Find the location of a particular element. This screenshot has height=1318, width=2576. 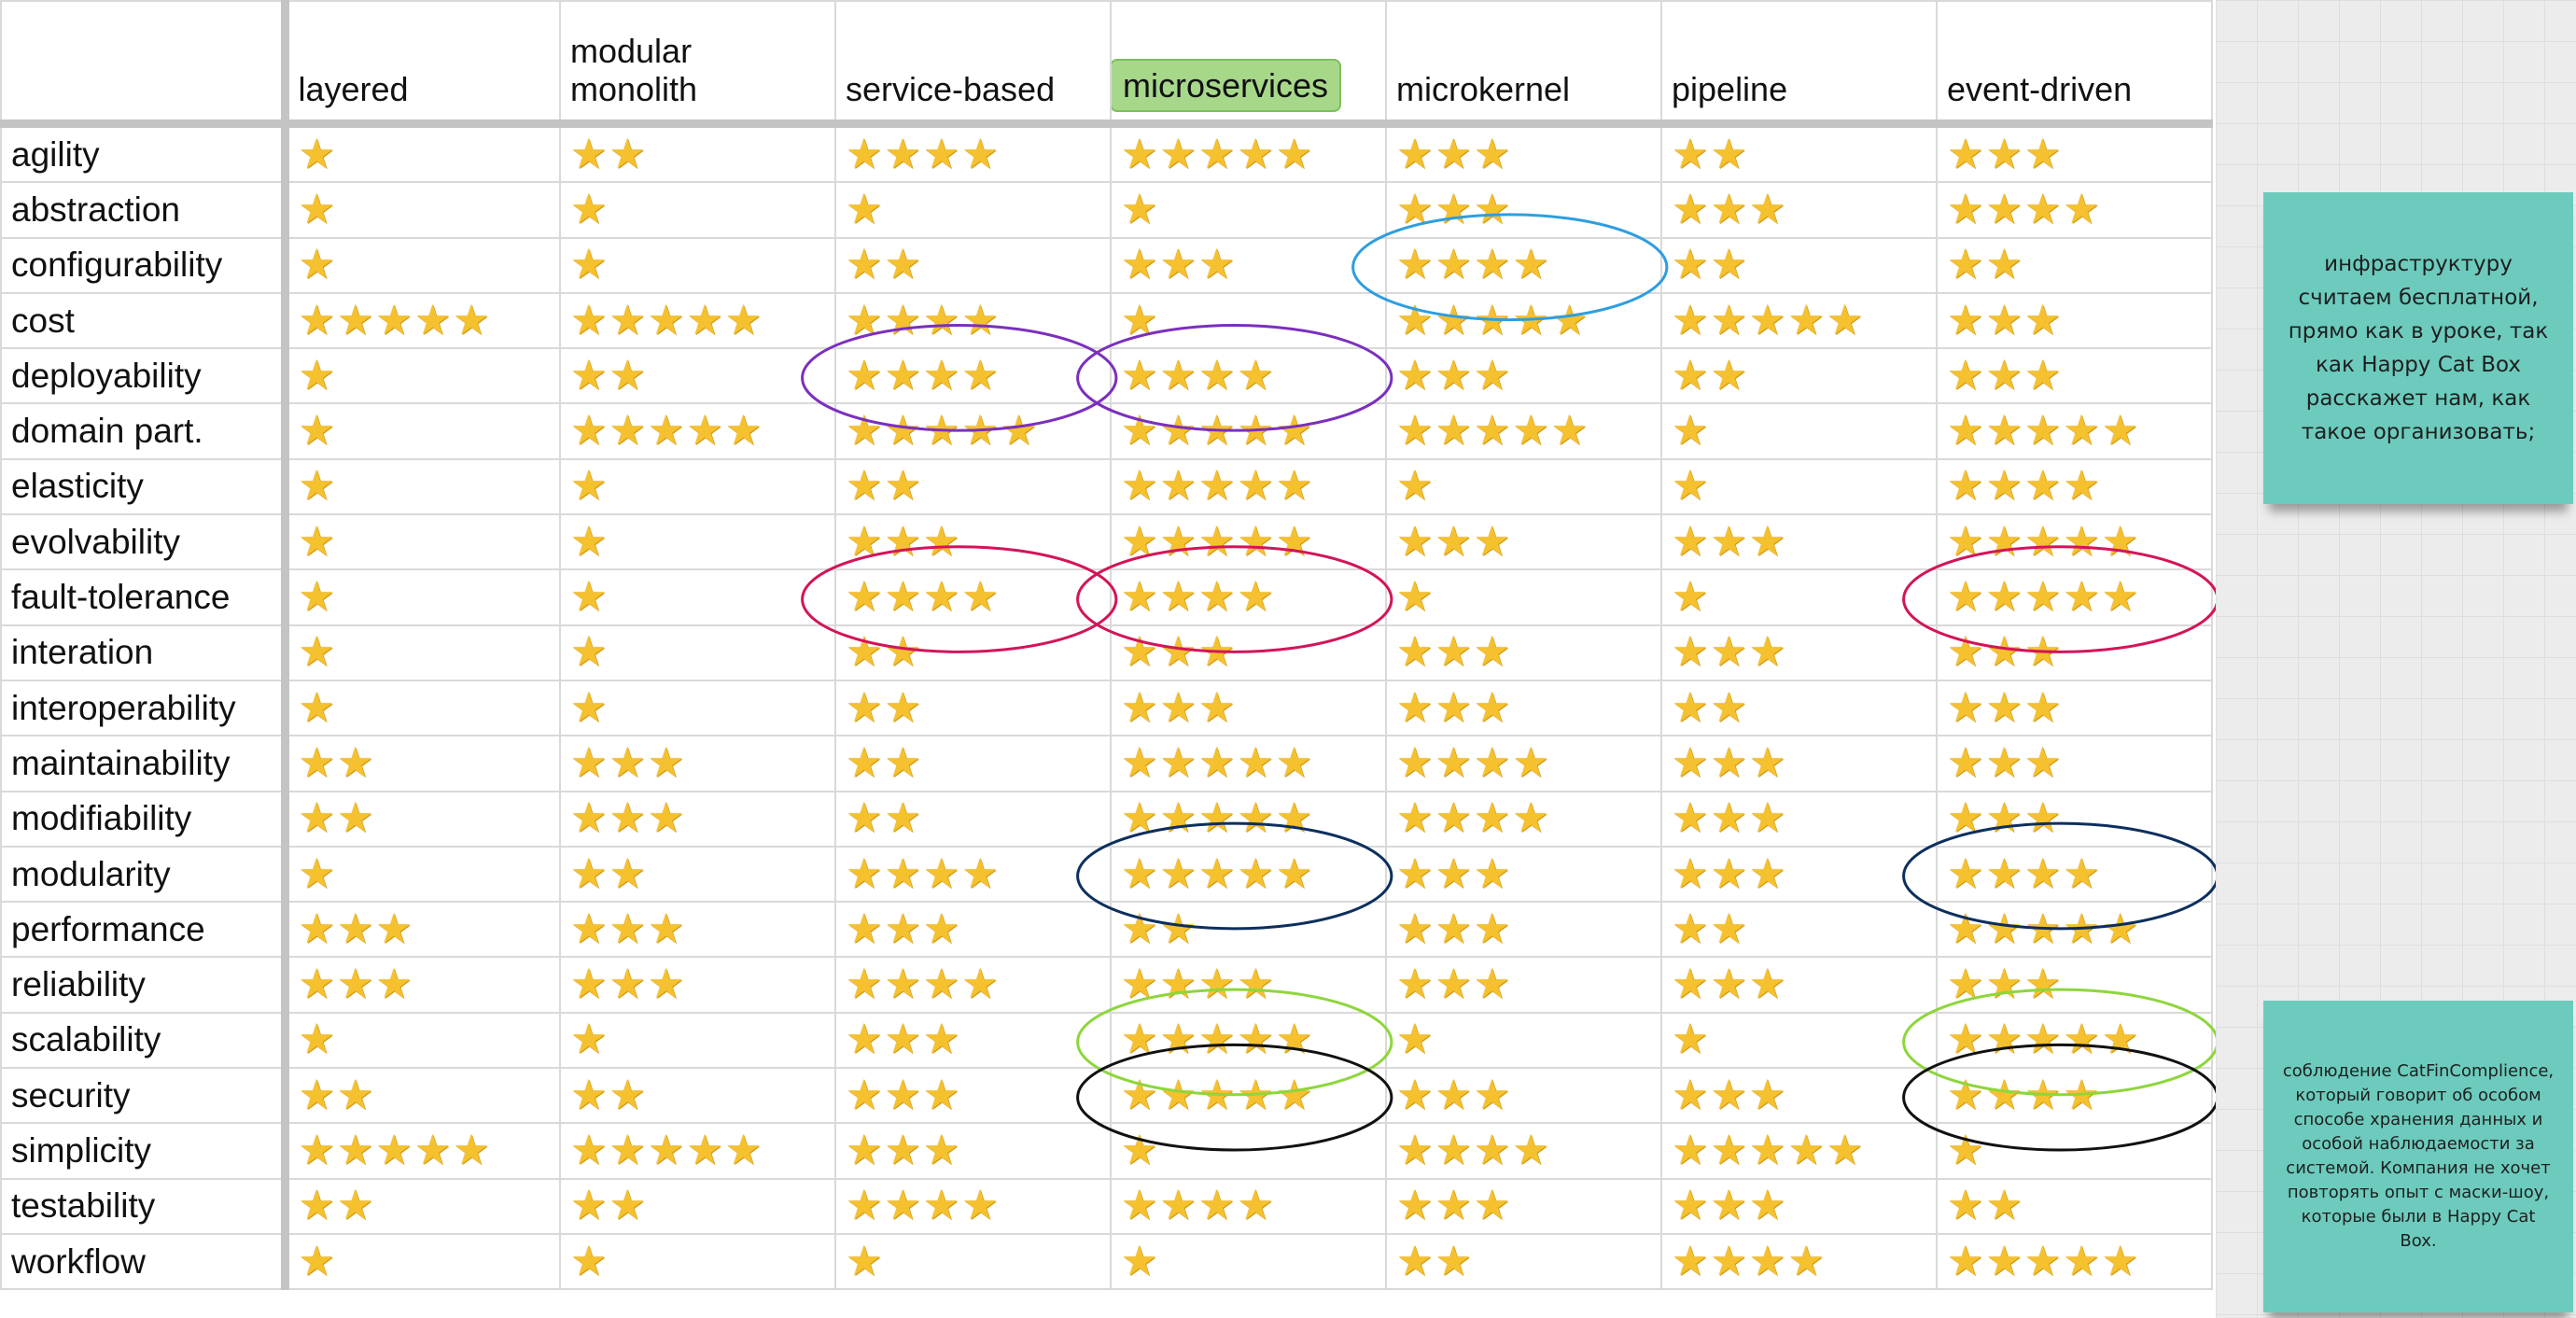

row-header: interoperability is located at coordinates (144, 708).